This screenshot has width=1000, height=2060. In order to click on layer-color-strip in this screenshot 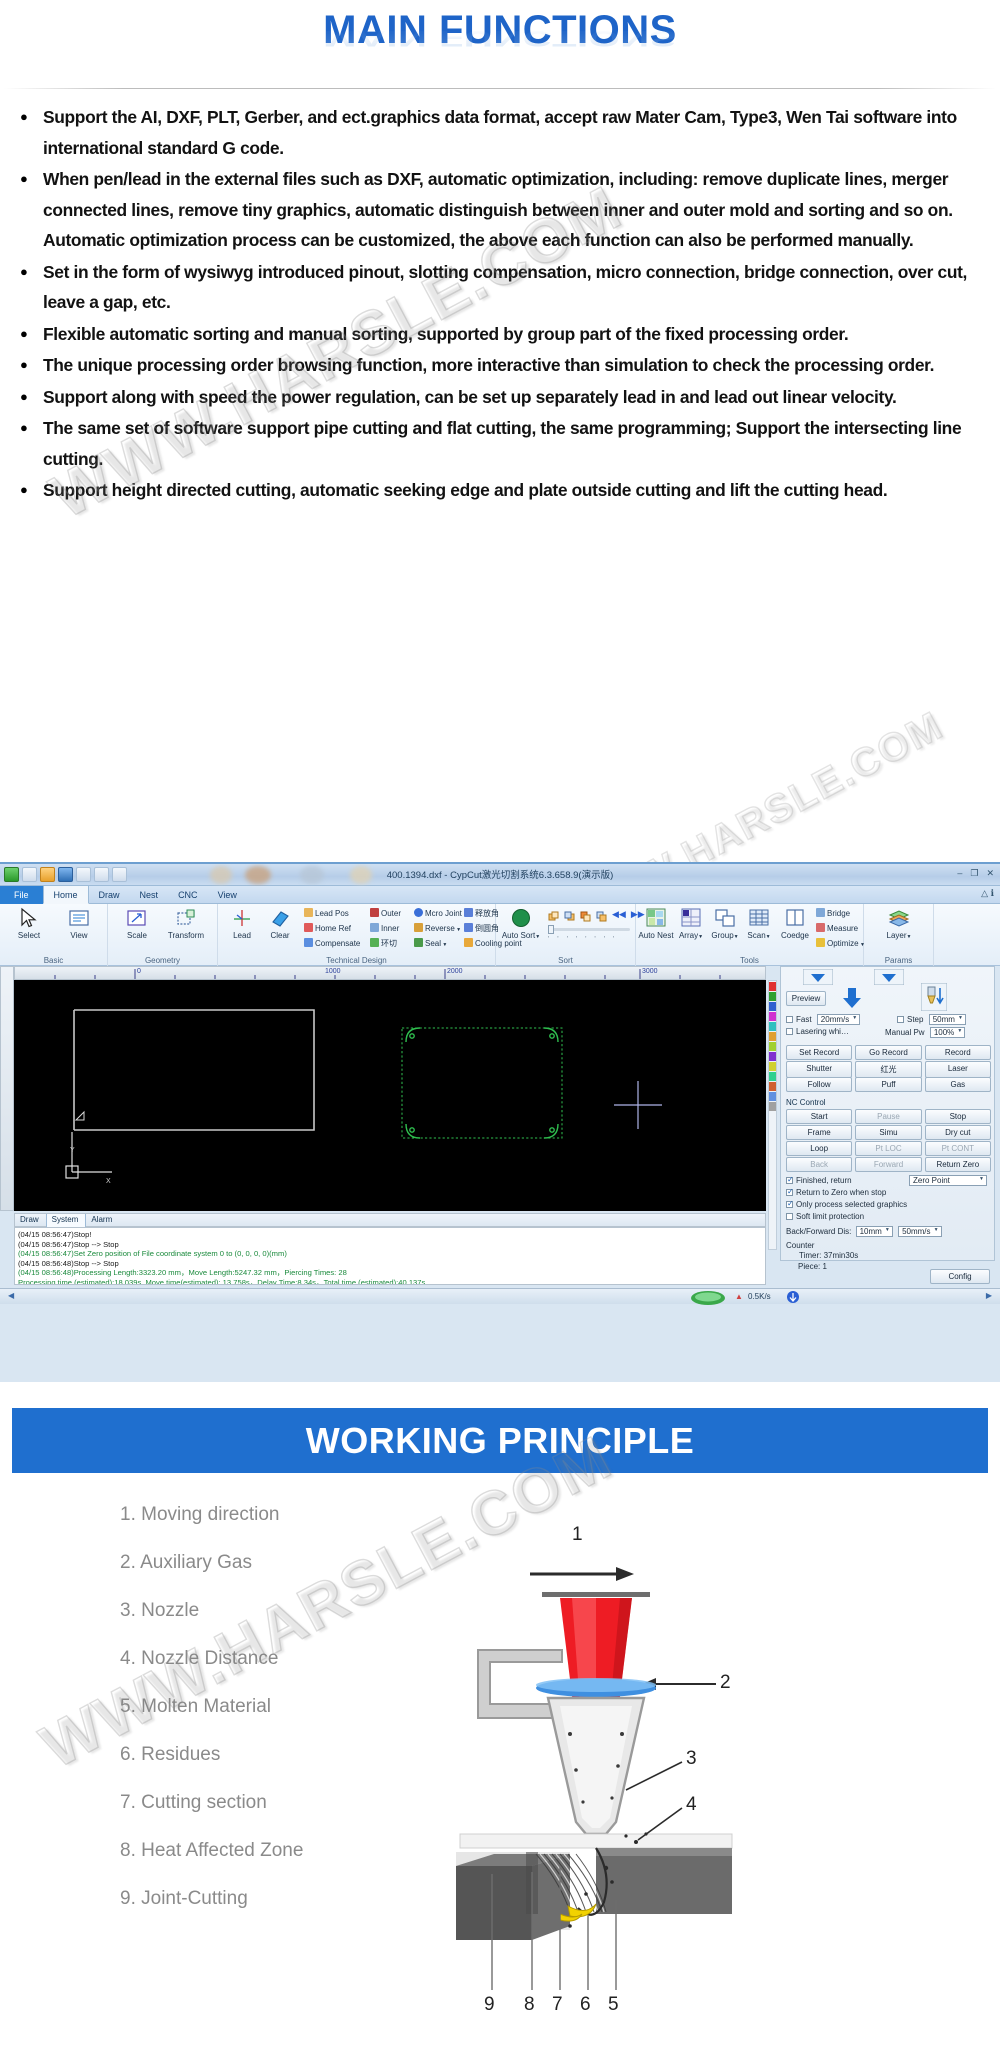, I will do `click(772, 1115)`.